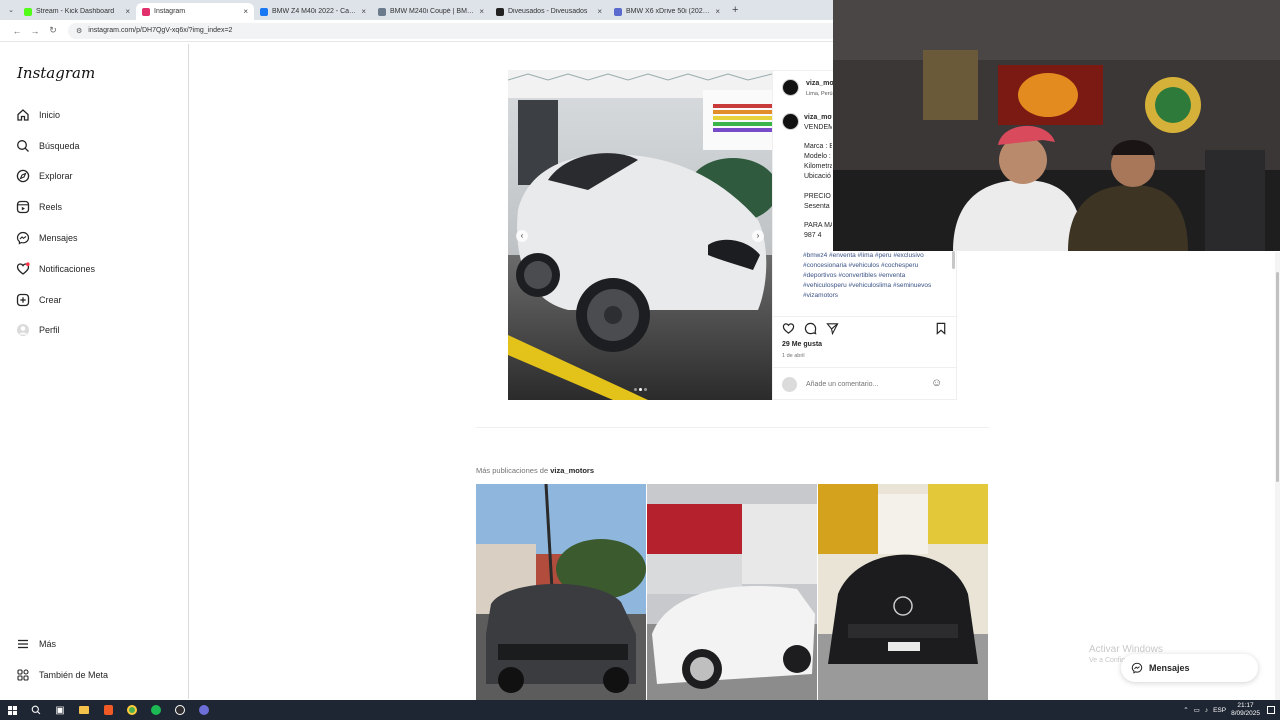 The height and width of the screenshot is (720, 1280). I want to click on back-icon: ←, so click(17, 31).